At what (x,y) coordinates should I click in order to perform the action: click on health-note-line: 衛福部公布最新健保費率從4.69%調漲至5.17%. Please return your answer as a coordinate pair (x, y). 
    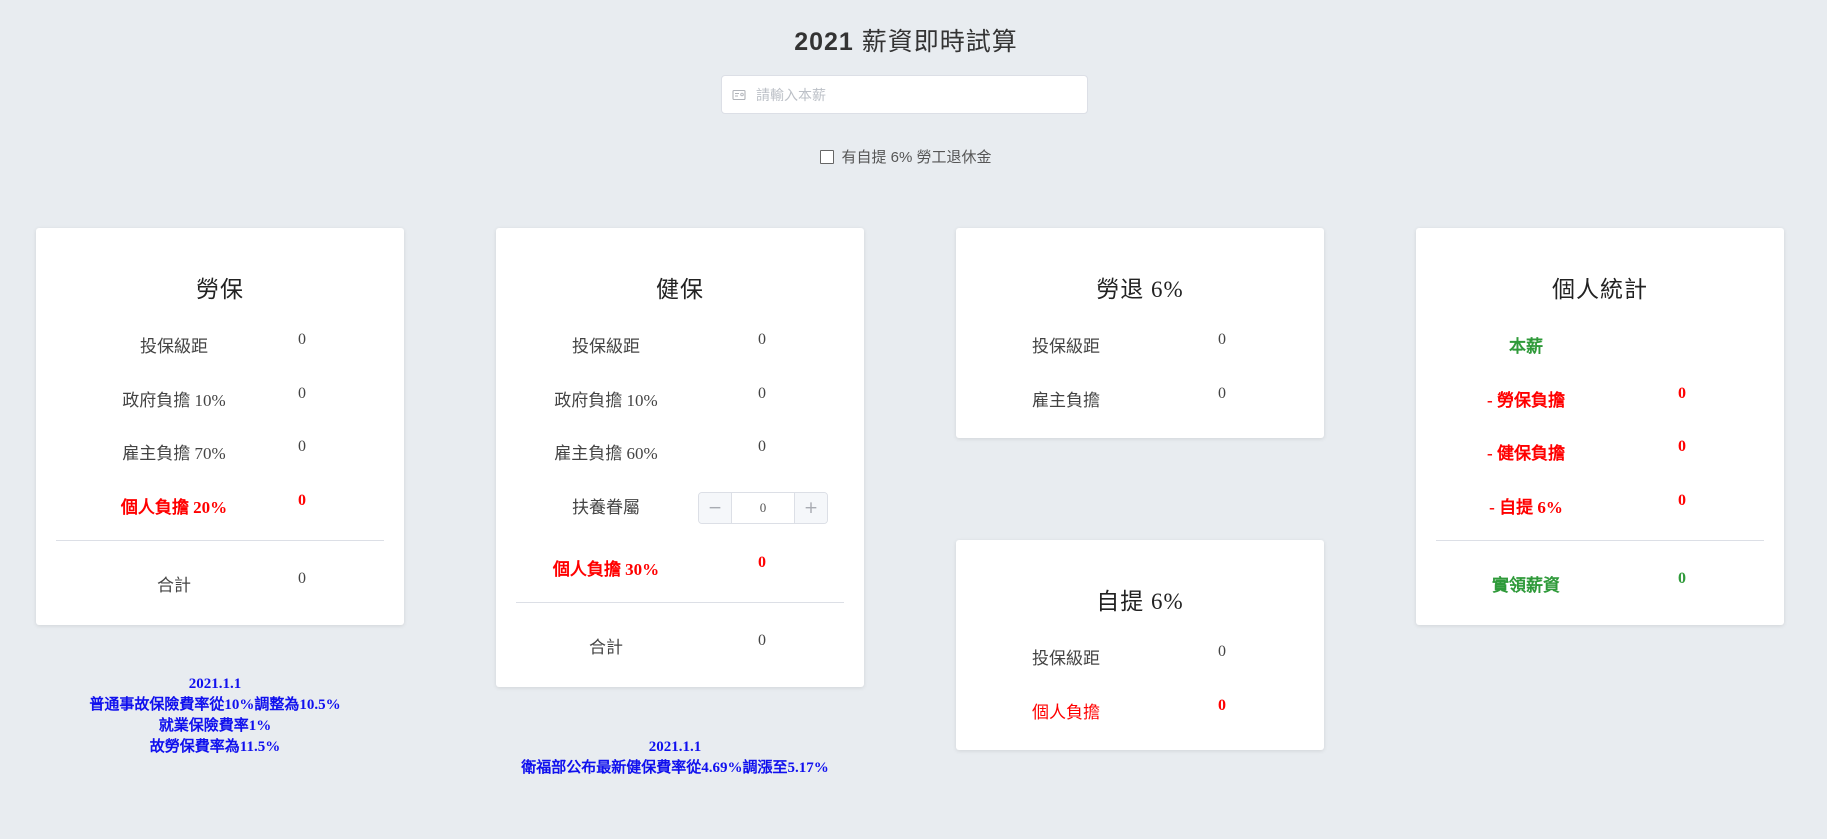
    Looking at the image, I should click on (675, 768).